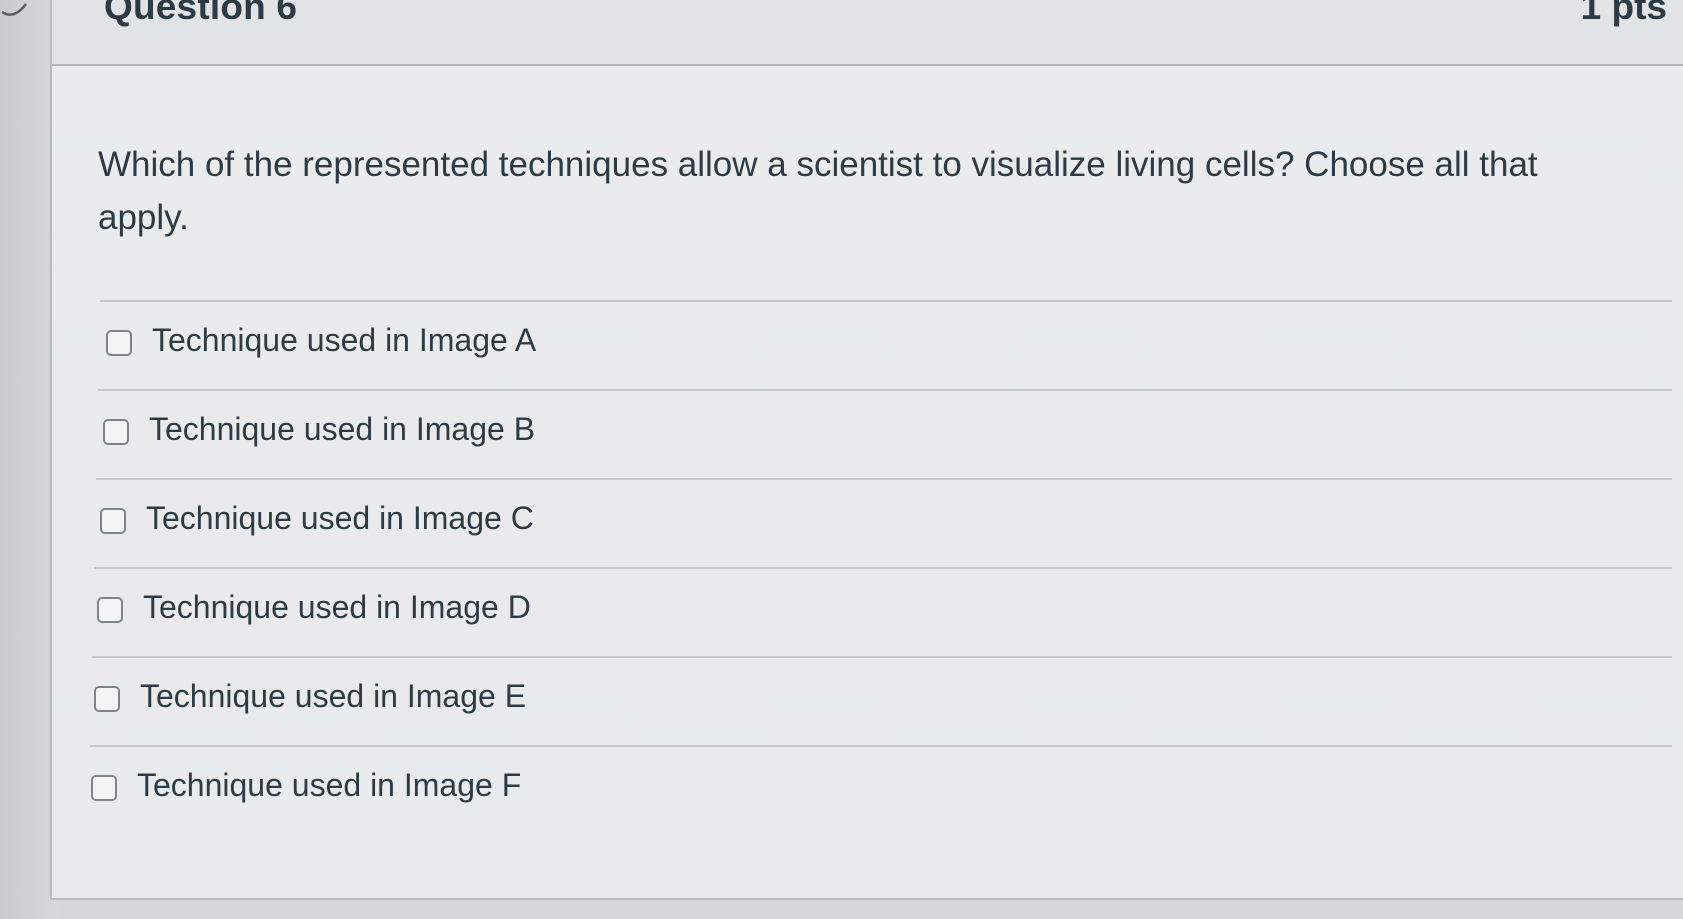  I want to click on answer-label: Technique used in Image F, so click(329, 785).